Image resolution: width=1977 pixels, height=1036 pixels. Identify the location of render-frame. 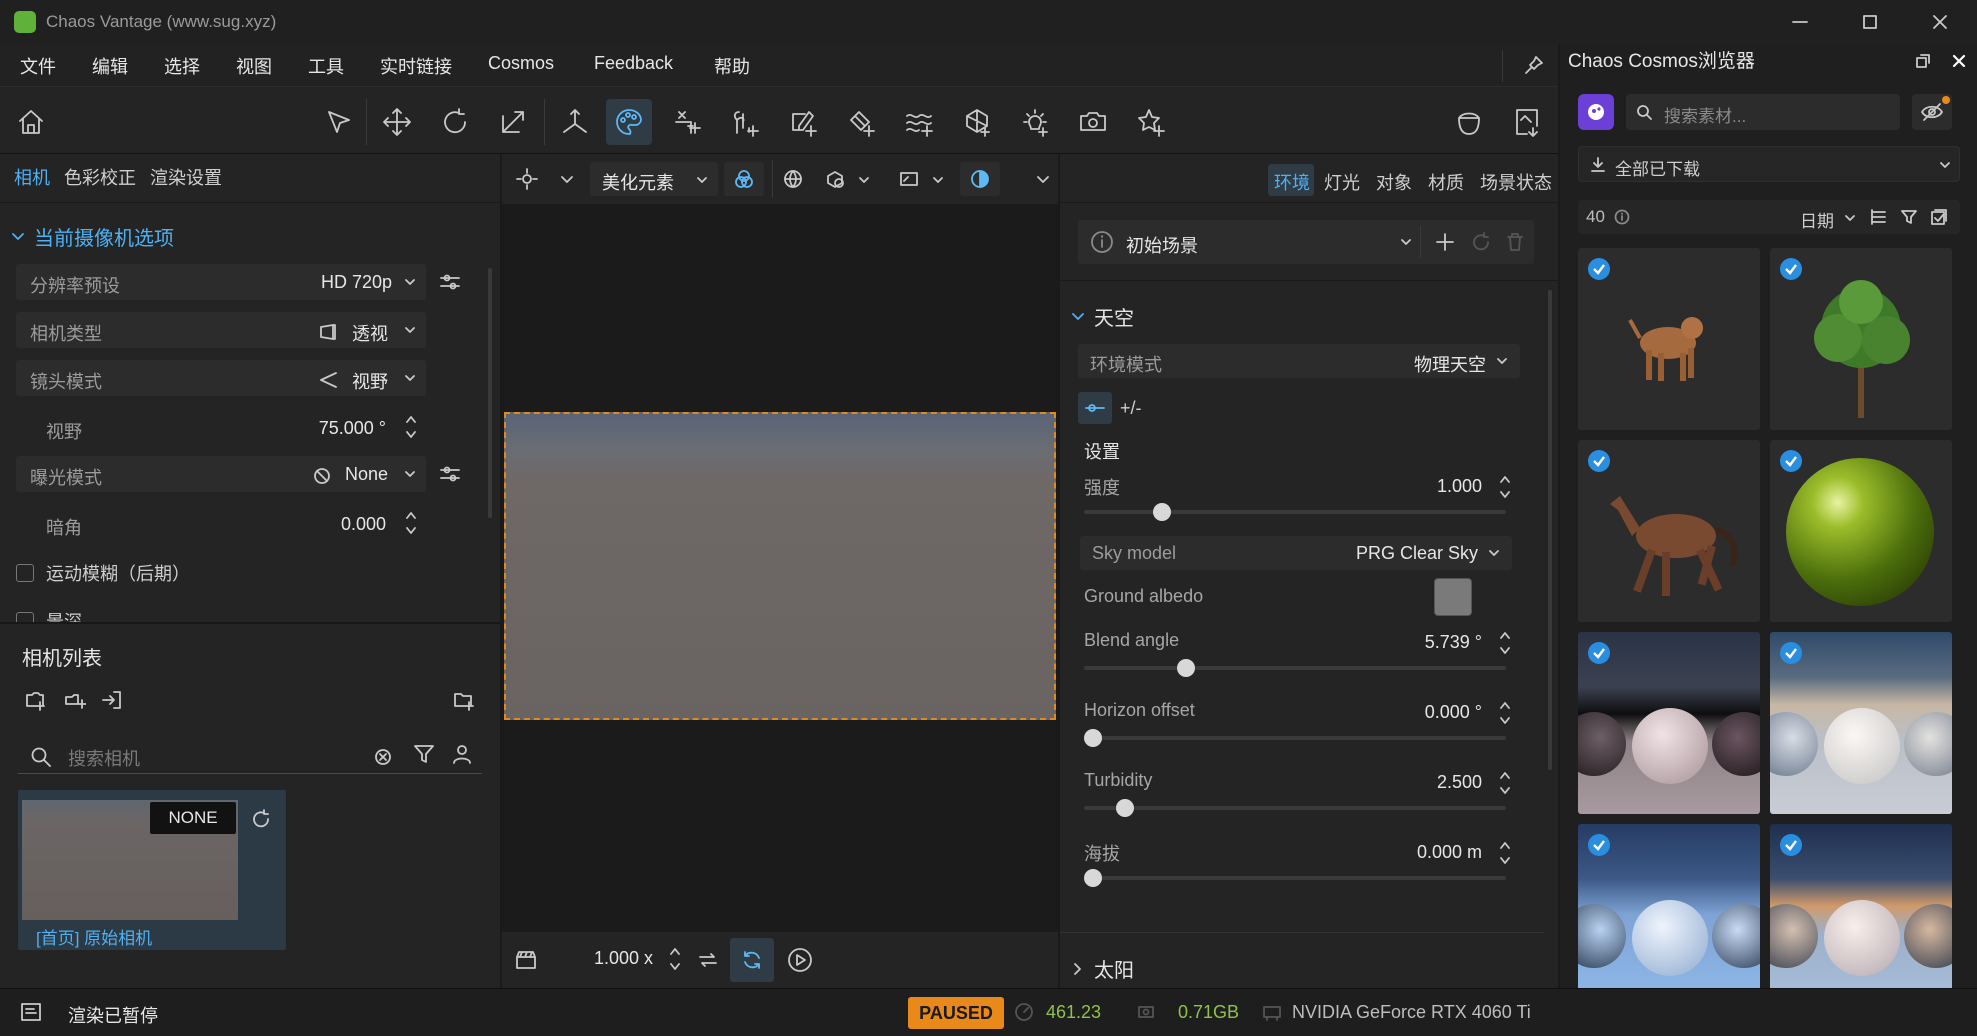
(780, 566).